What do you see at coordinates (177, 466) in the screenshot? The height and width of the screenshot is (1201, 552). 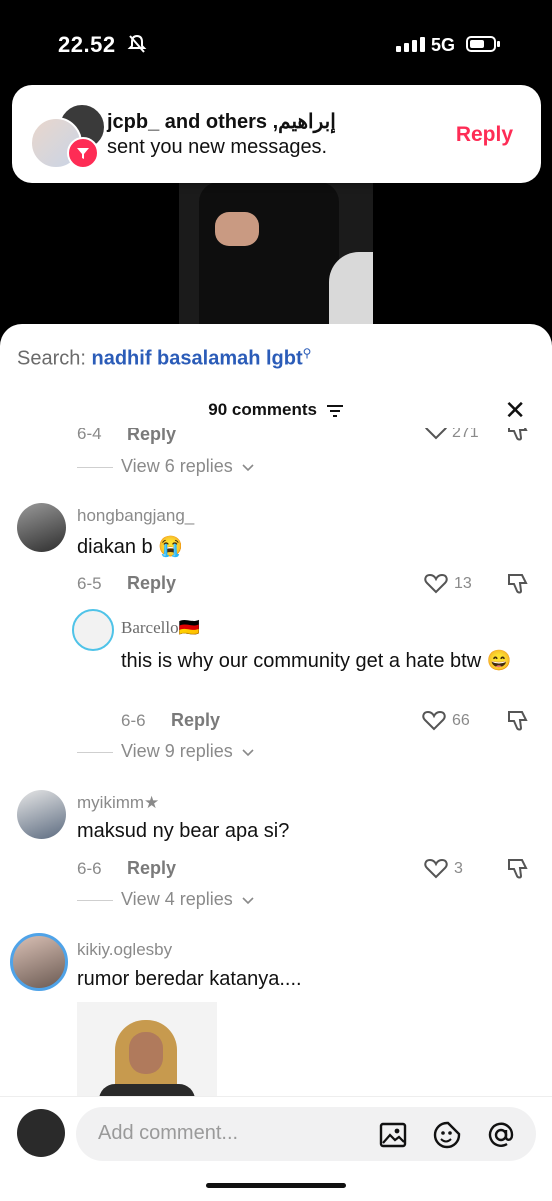 I see `view-replies-button: View 6 replies` at bounding box center [177, 466].